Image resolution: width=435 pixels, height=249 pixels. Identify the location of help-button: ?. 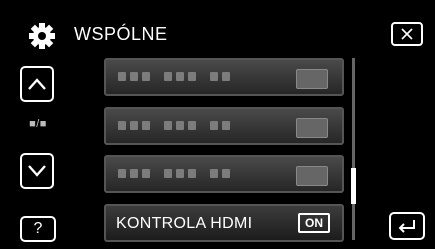
(38, 229).